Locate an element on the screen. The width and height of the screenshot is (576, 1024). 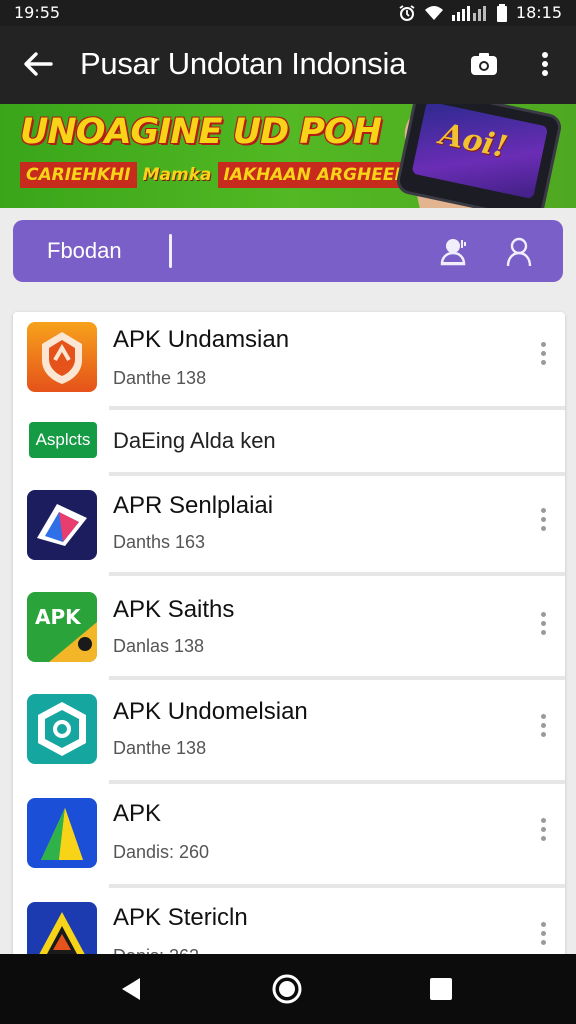
nav-recent-icon is located at coordinates (441, 992).